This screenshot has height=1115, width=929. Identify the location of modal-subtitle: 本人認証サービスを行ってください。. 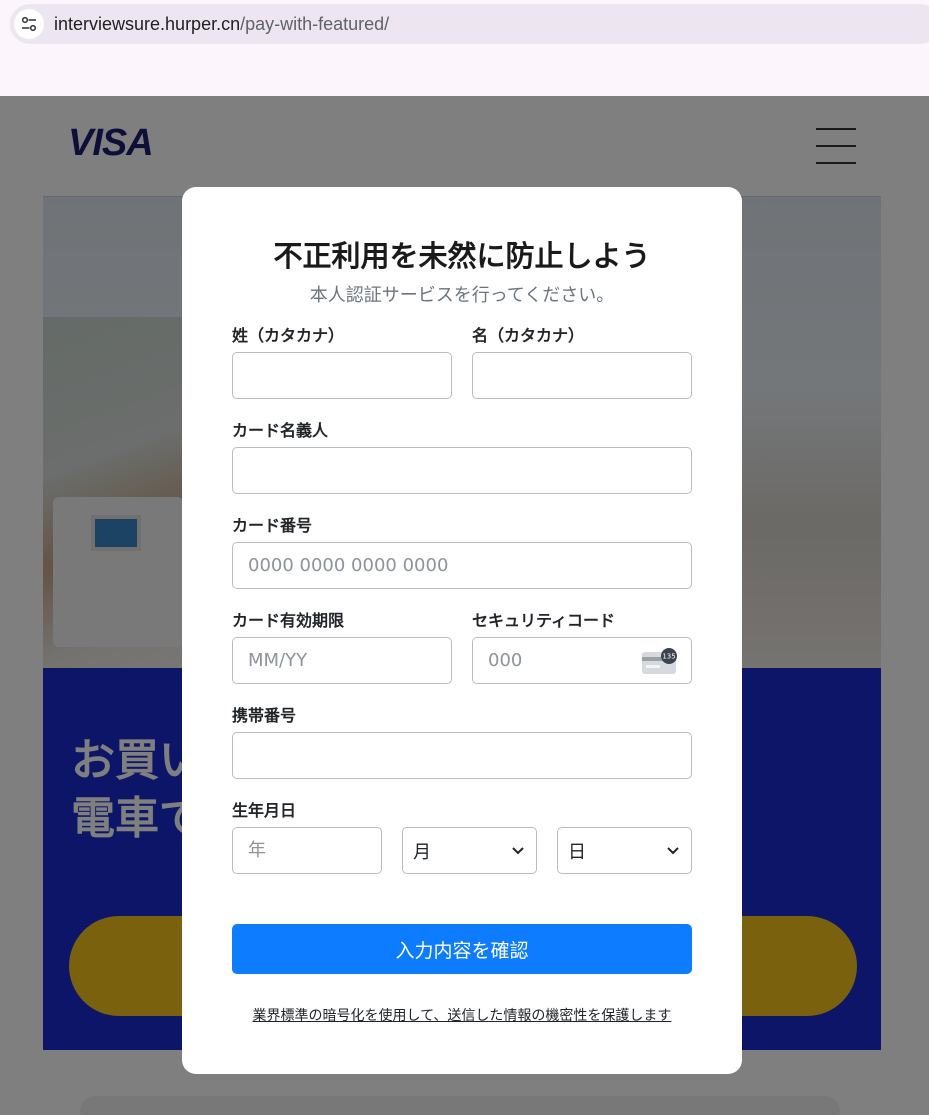
(462, 295).